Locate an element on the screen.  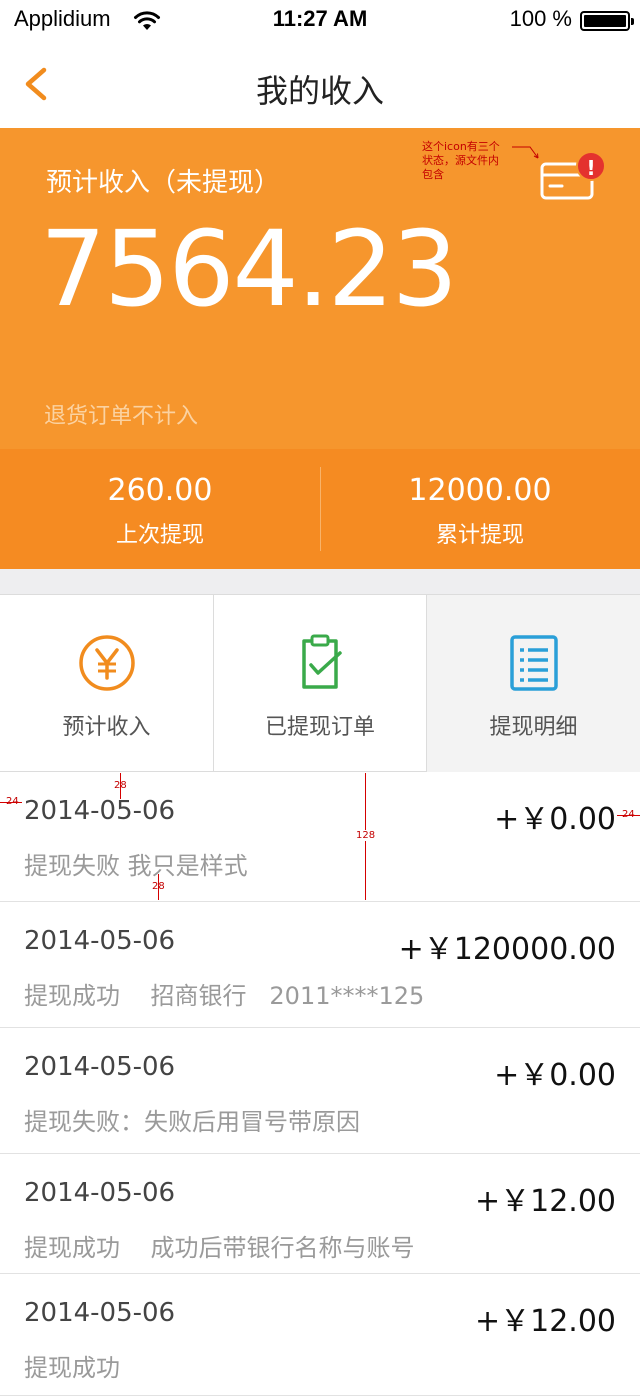
tab-estimated-income: 预计收入 is located at coordinates (106, 683).